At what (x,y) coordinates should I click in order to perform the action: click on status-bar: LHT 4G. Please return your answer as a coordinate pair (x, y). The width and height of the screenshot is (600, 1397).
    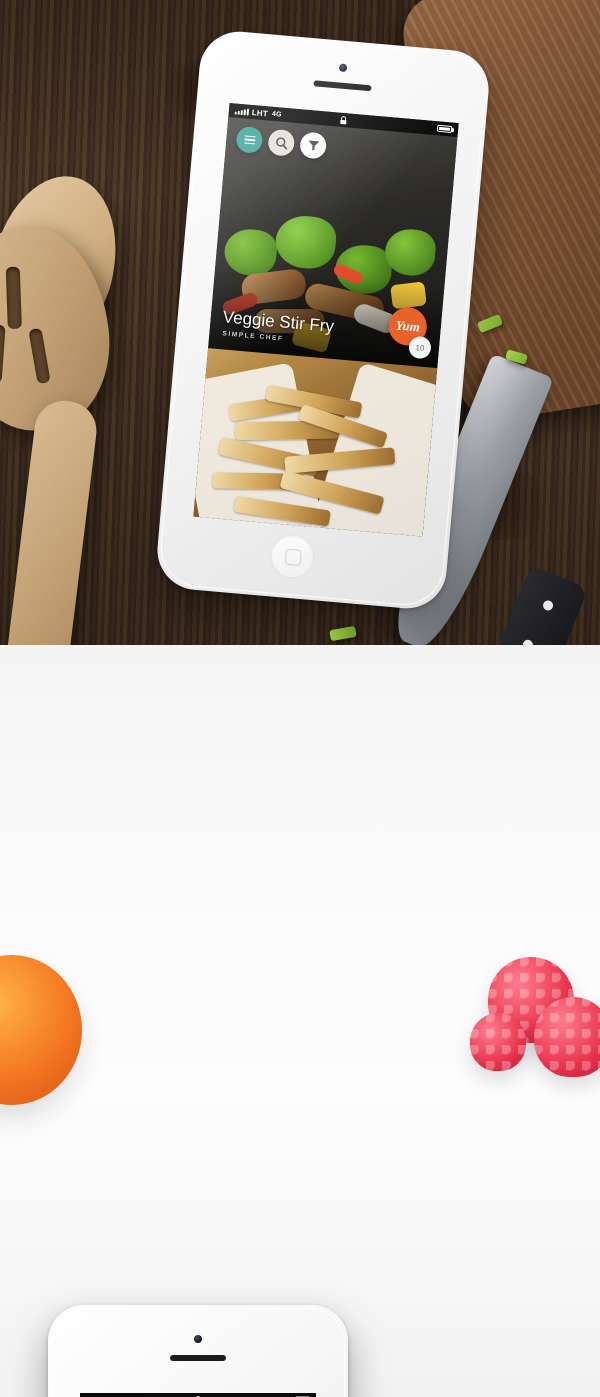
    Looking at the image, I should click on (198, 1395).